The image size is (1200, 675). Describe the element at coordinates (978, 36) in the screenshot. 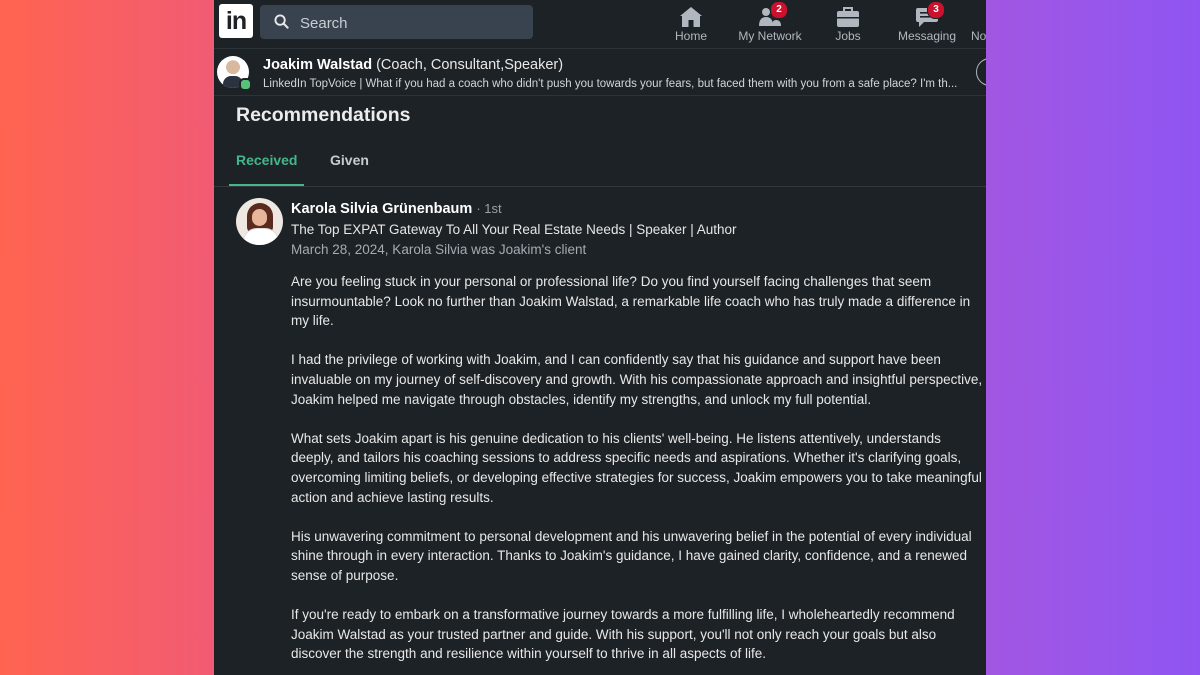

I see `nav-notifications-label: No` at that location.